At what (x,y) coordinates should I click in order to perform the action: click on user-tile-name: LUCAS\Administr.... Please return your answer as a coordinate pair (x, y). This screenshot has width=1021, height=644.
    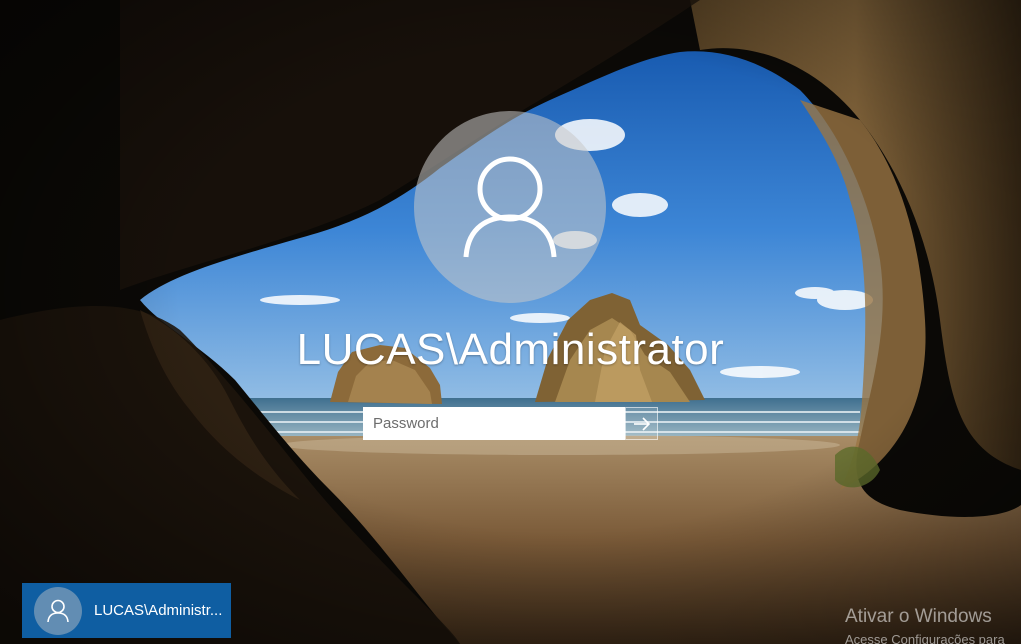
    Looking at the image, I should click on (158, 610).